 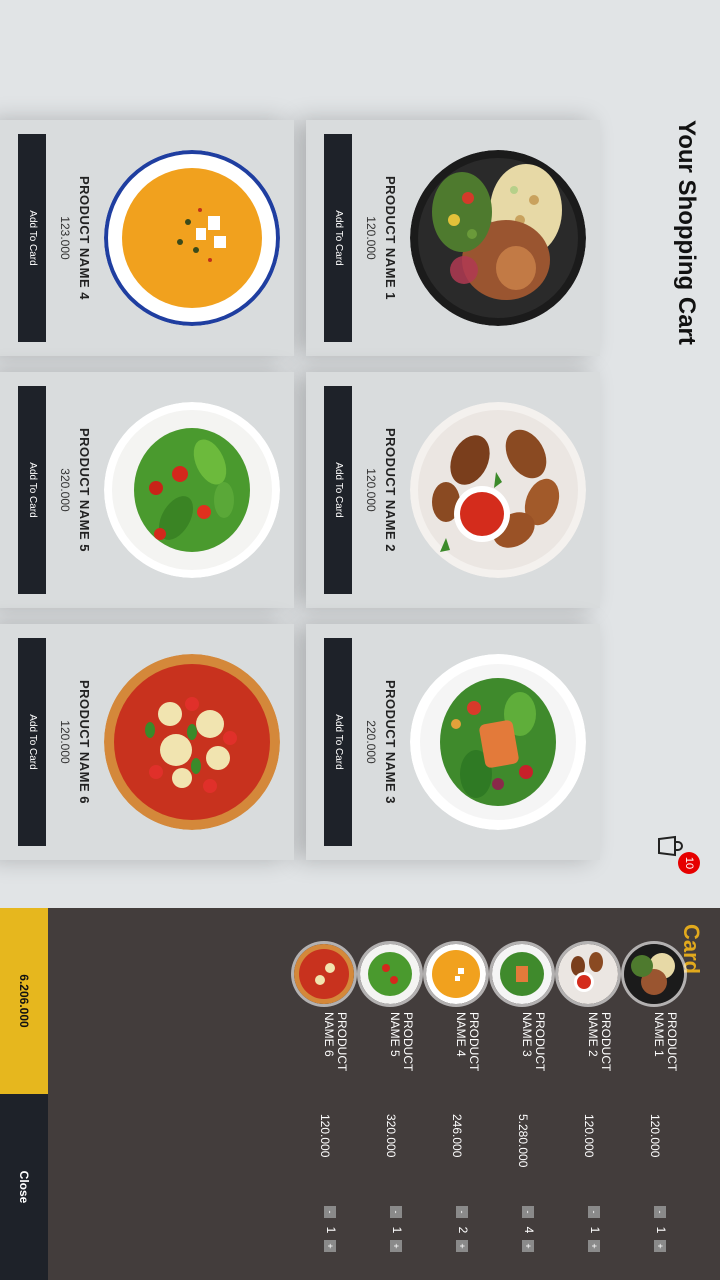 I want to click on cart-item: PRODUCT NAME 6 120.000 - 1 +, so click(x=324, y=1094).